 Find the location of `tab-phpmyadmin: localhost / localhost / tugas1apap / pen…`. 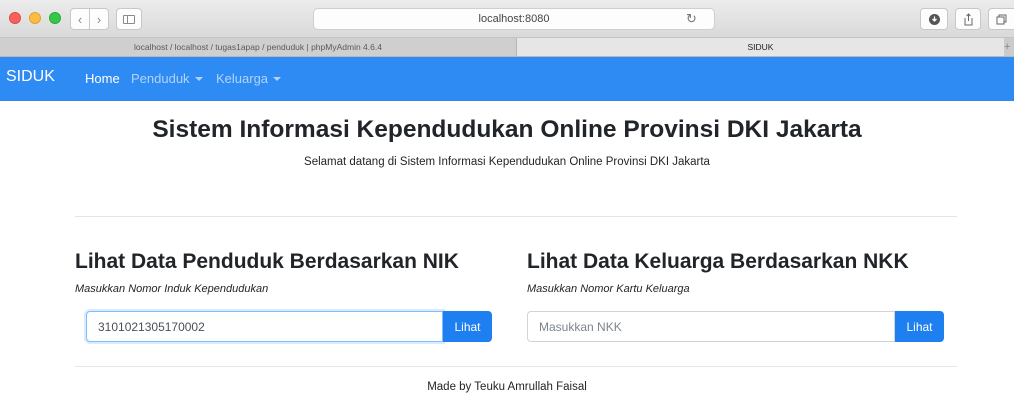

tab-phpmyadmin: localhost / localhost / tugas1apap / pen… is located at coordinates (258, 47).